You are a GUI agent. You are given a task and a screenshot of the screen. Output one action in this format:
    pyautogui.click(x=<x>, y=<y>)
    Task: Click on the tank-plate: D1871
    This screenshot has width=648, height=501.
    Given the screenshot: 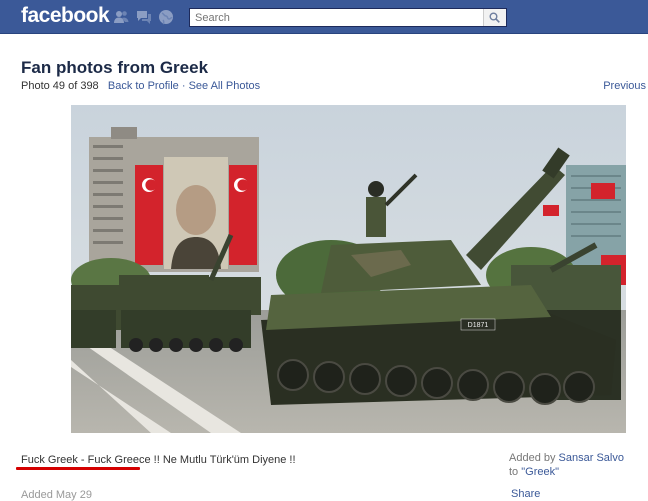 What is the action you would take?
    pyautogui.click(x=478, y=325)
    